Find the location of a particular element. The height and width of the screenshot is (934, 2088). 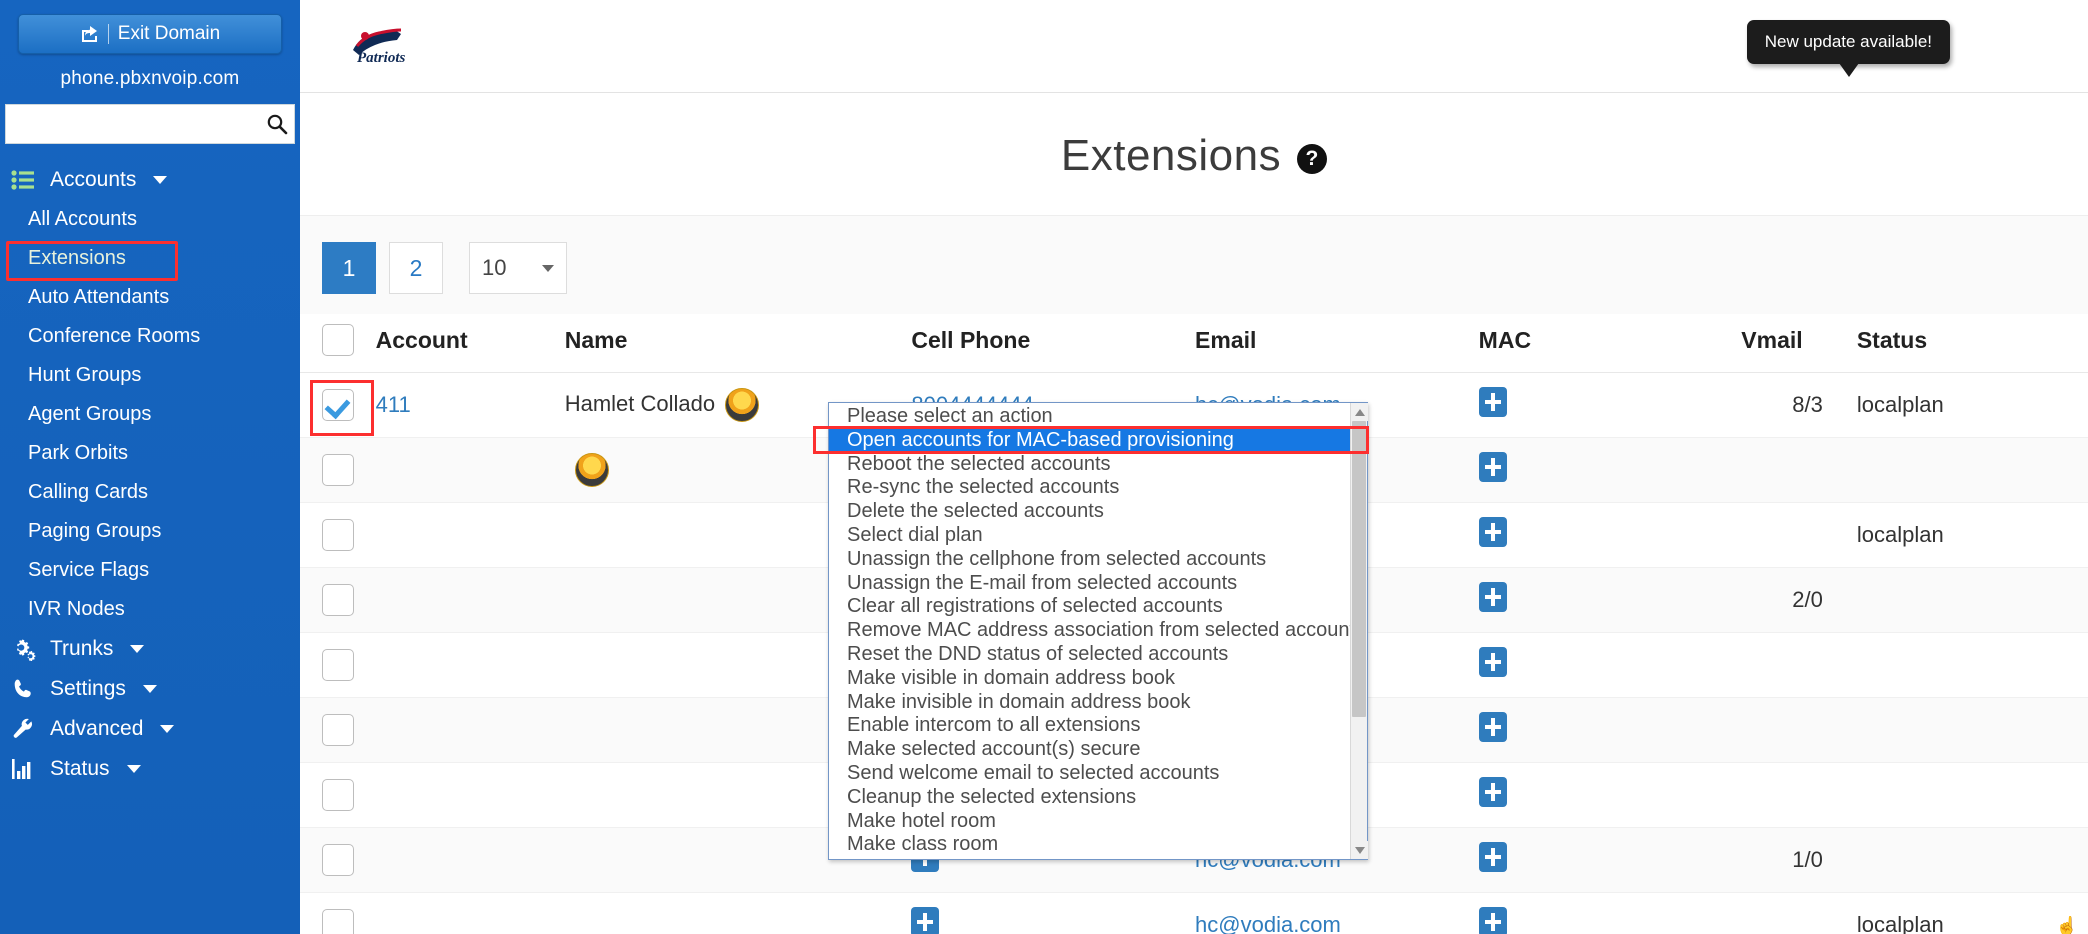

table-row: hc@vodia.com localplan ☝ is located at coordinates (1194, 913).